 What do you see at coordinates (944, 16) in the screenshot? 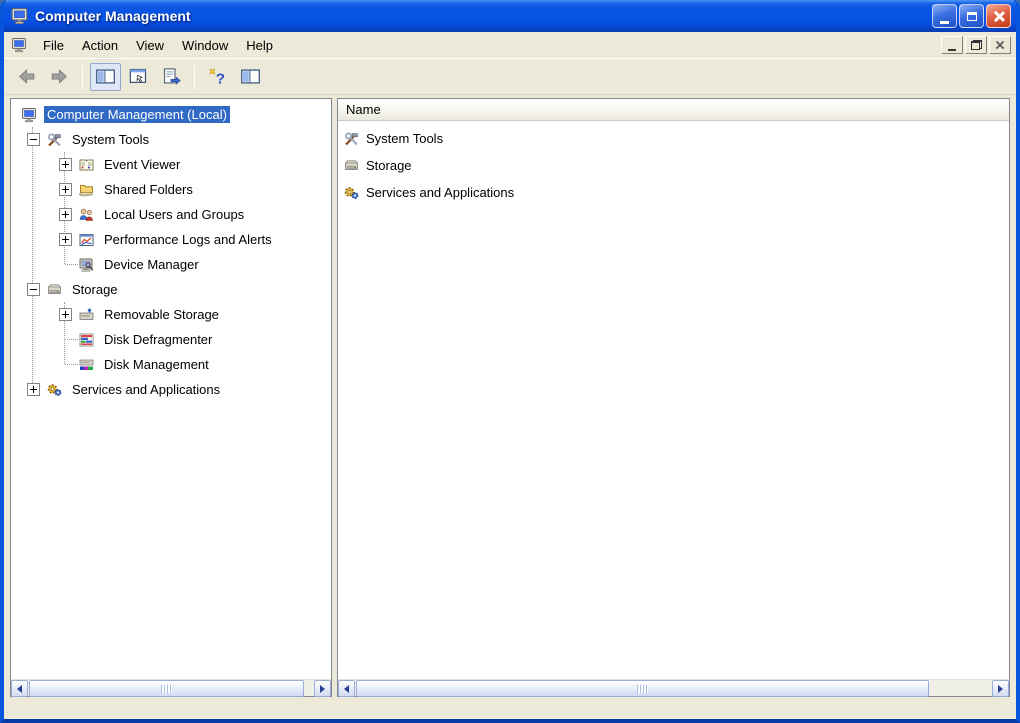
I see `minimize-button` at bounding box center [944, 16].